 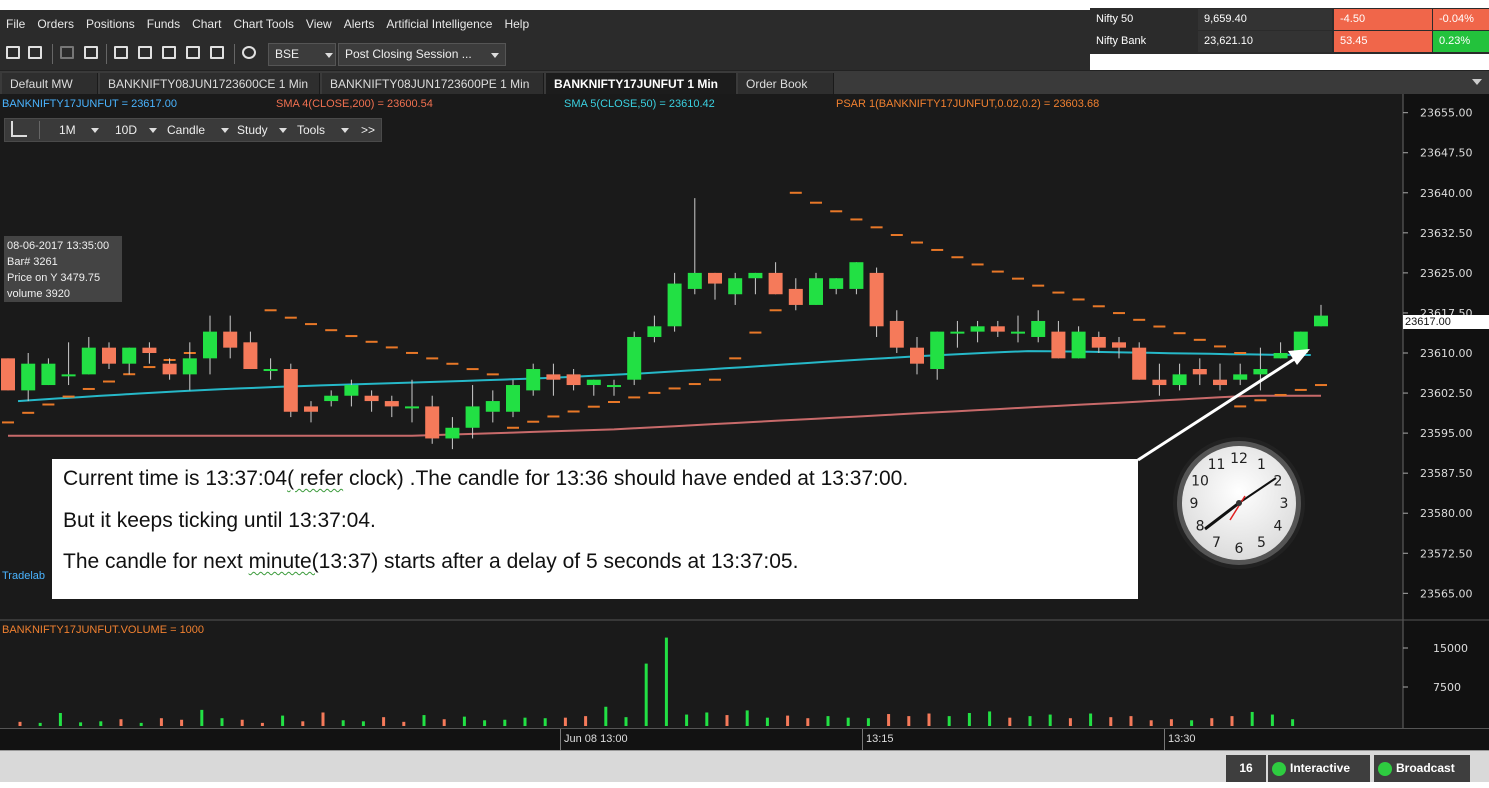 I want to click on refresh-icon, so click(x=249, y=52).